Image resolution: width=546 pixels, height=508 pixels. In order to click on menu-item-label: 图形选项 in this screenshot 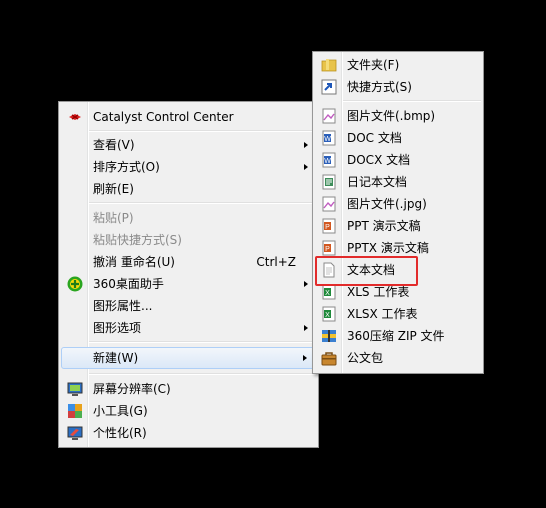, I will do `click(117, 328)`.